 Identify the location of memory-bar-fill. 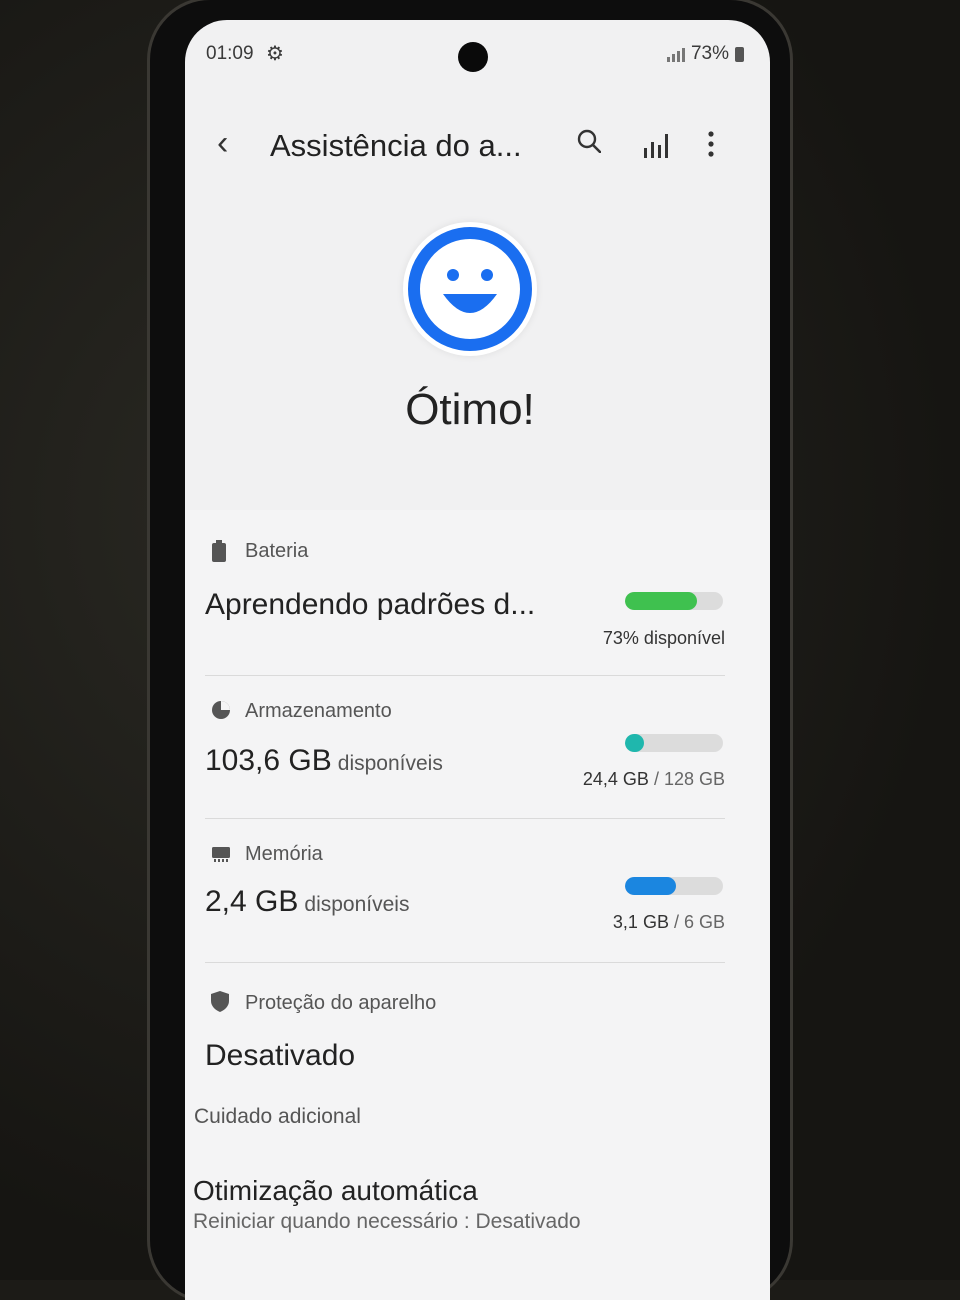
(650, 886).